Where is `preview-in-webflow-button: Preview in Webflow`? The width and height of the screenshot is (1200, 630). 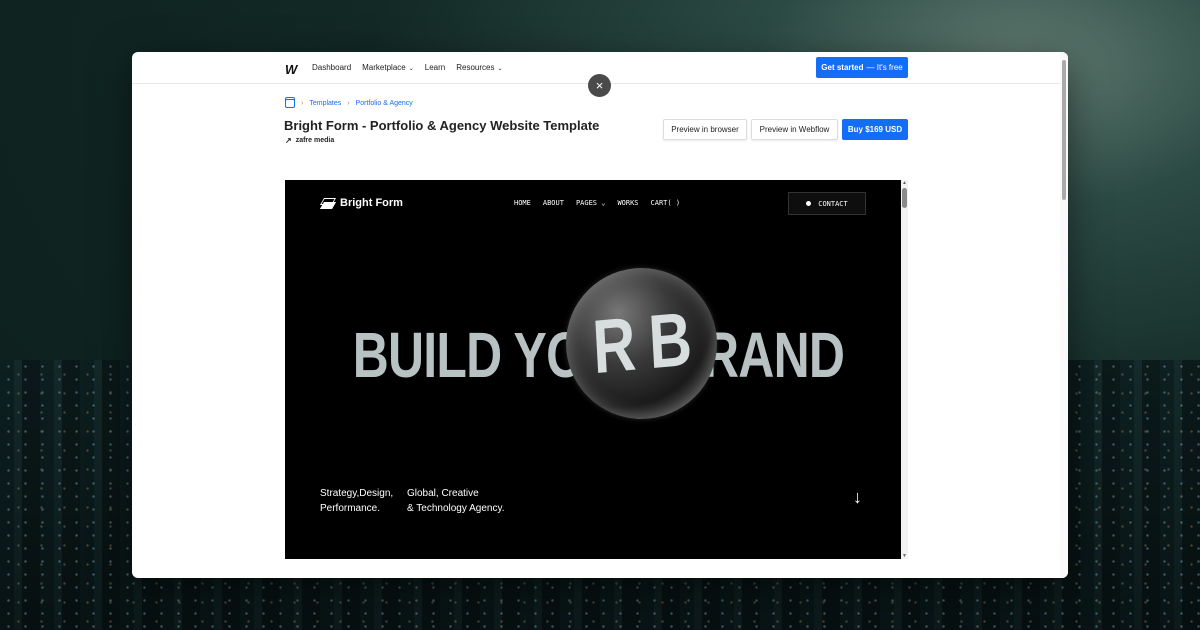 preview-in-webflow-button: Preview in Webflow is located at coordinates (794, 129).